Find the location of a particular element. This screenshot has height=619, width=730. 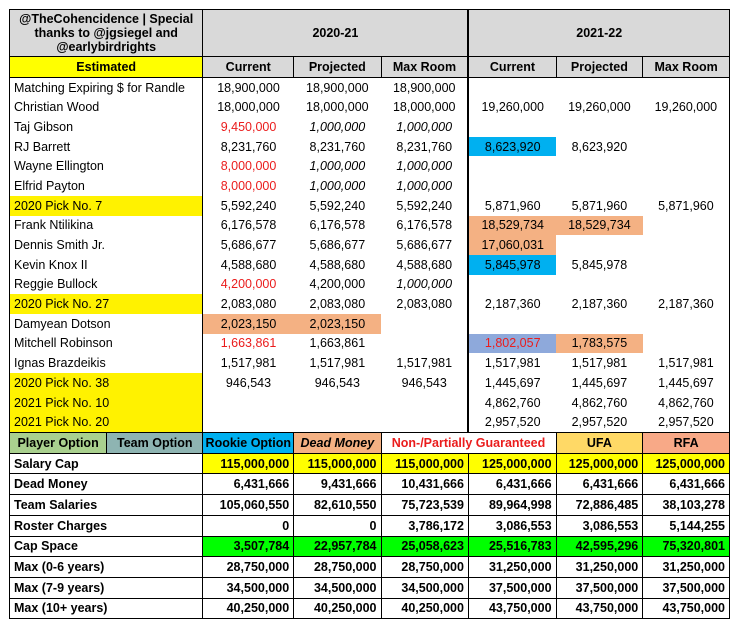

salary-cell-c21: 5,845,978 is located at coordinates (512, 264).